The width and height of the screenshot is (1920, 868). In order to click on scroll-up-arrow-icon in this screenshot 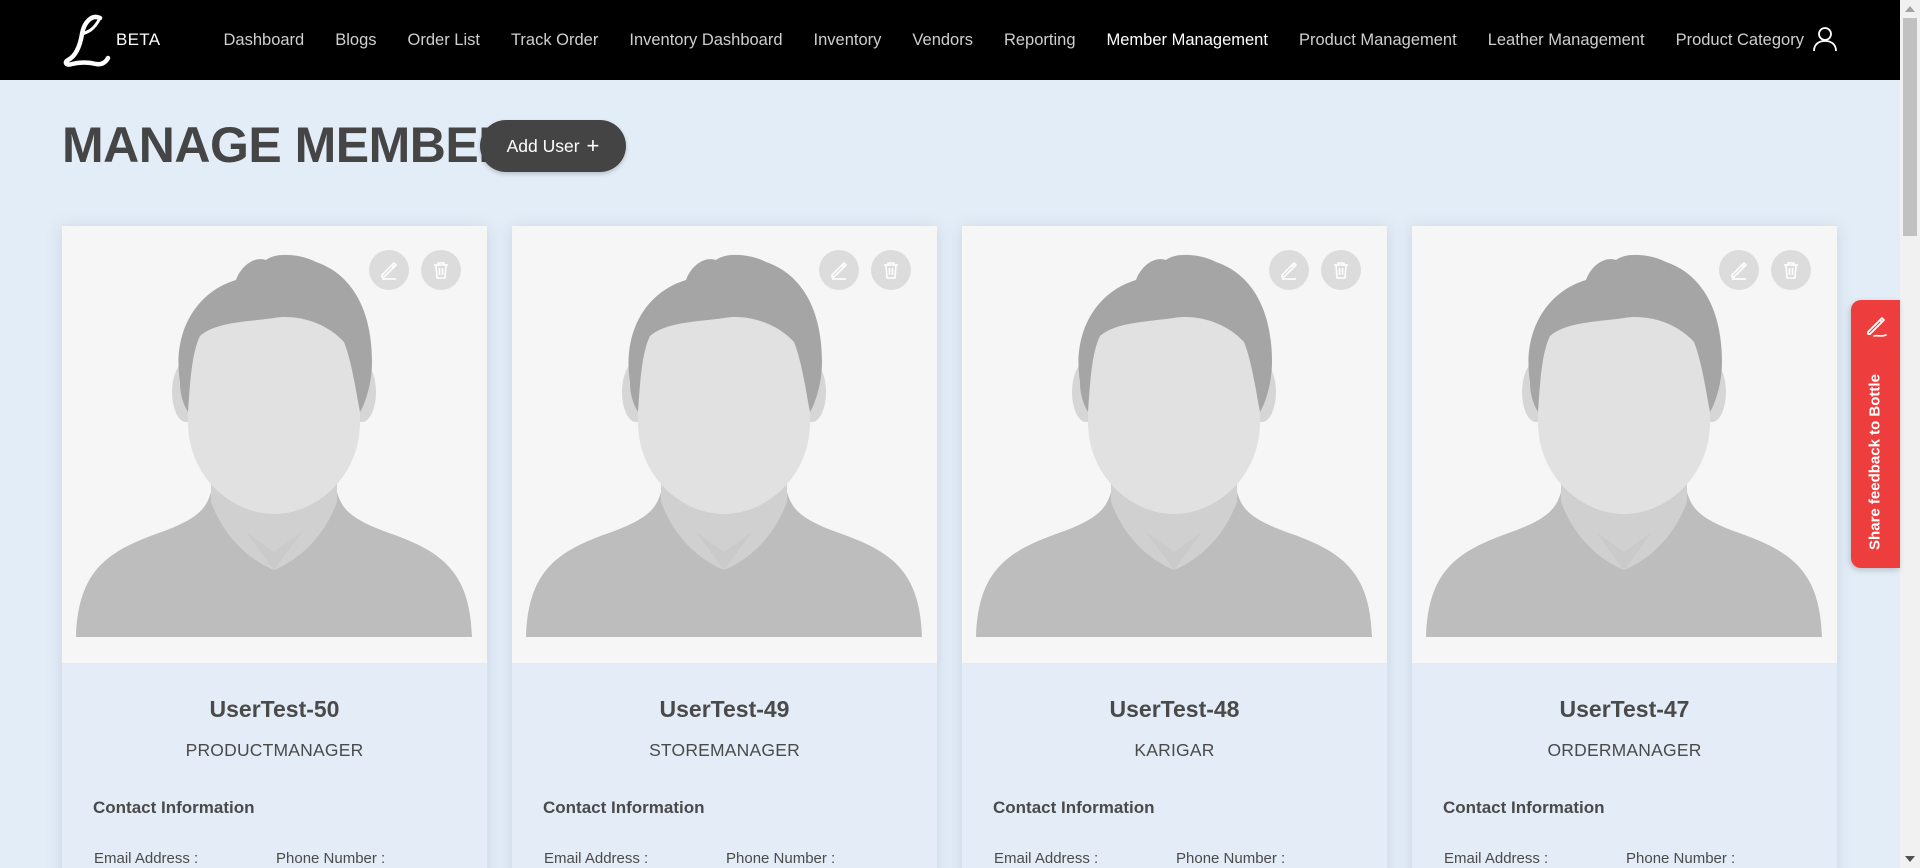, I will do `click(1910, 9)`.